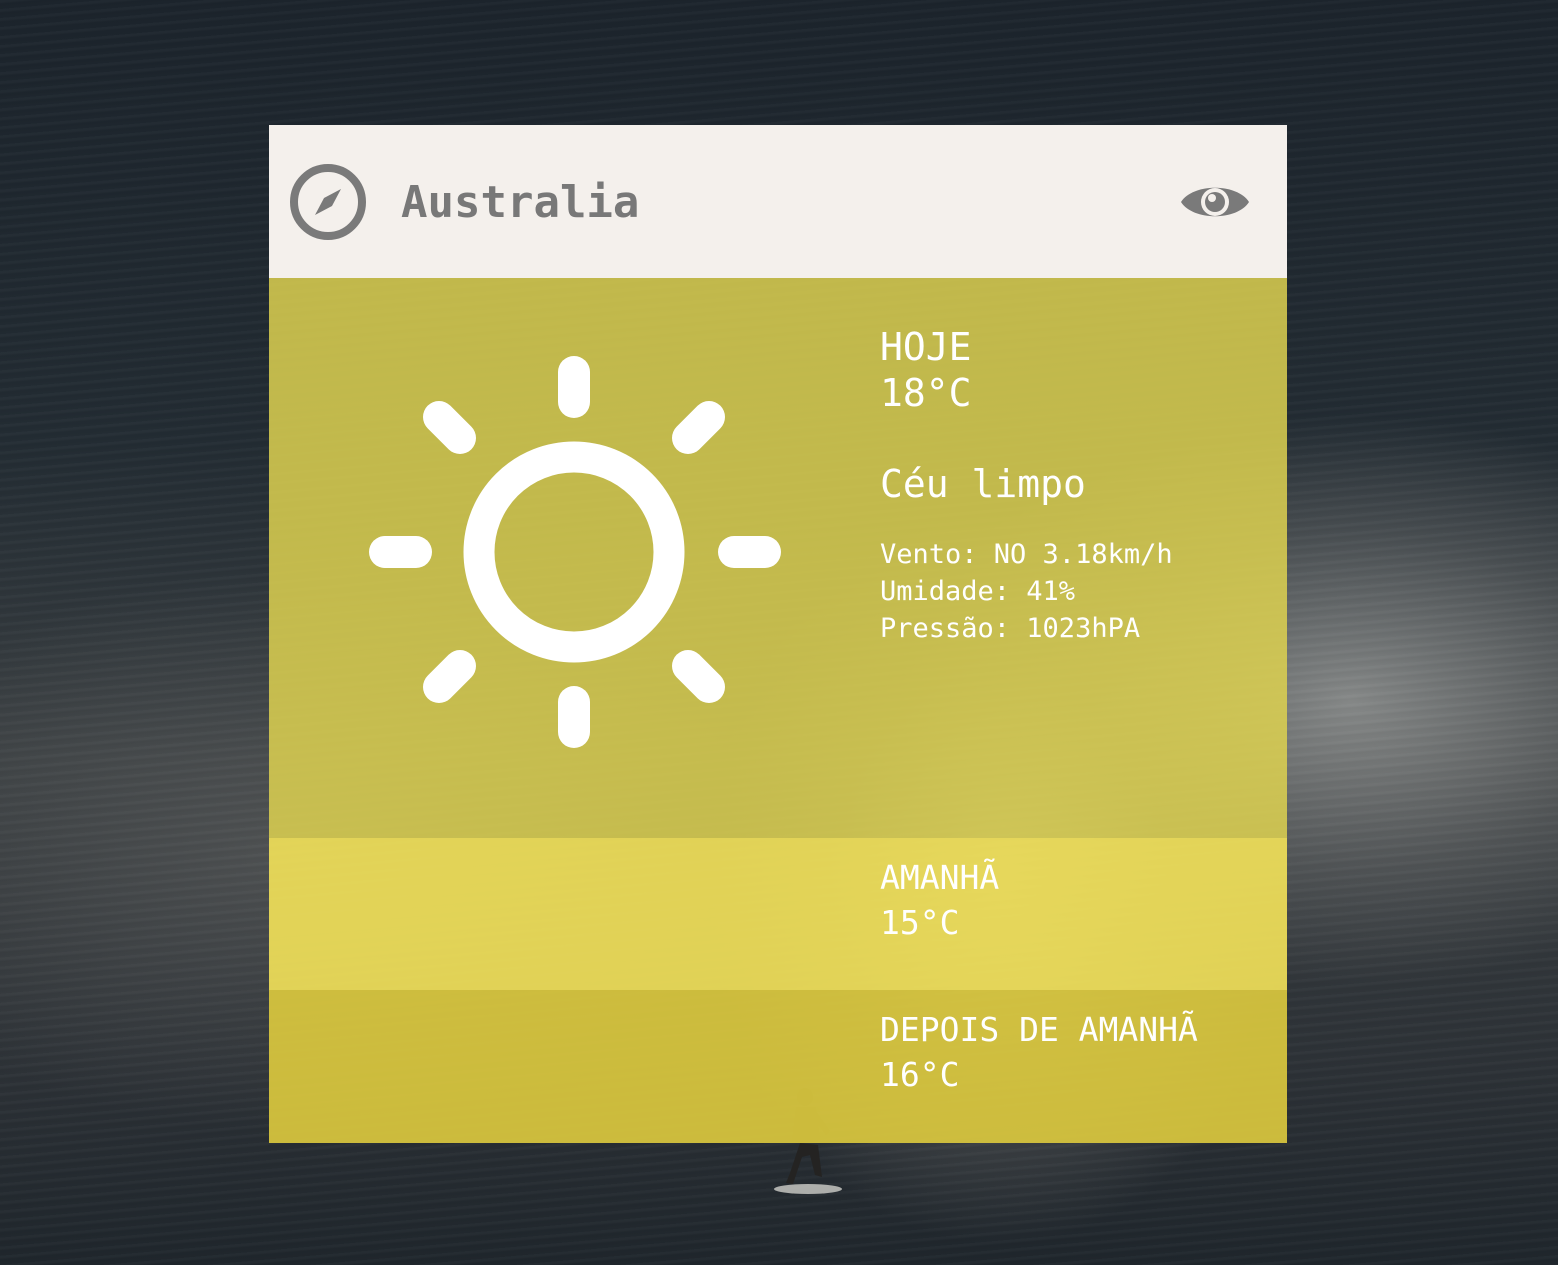 This screenshot has height=1265, width=1558. I want to click on compass-icon, so click(328, 202).